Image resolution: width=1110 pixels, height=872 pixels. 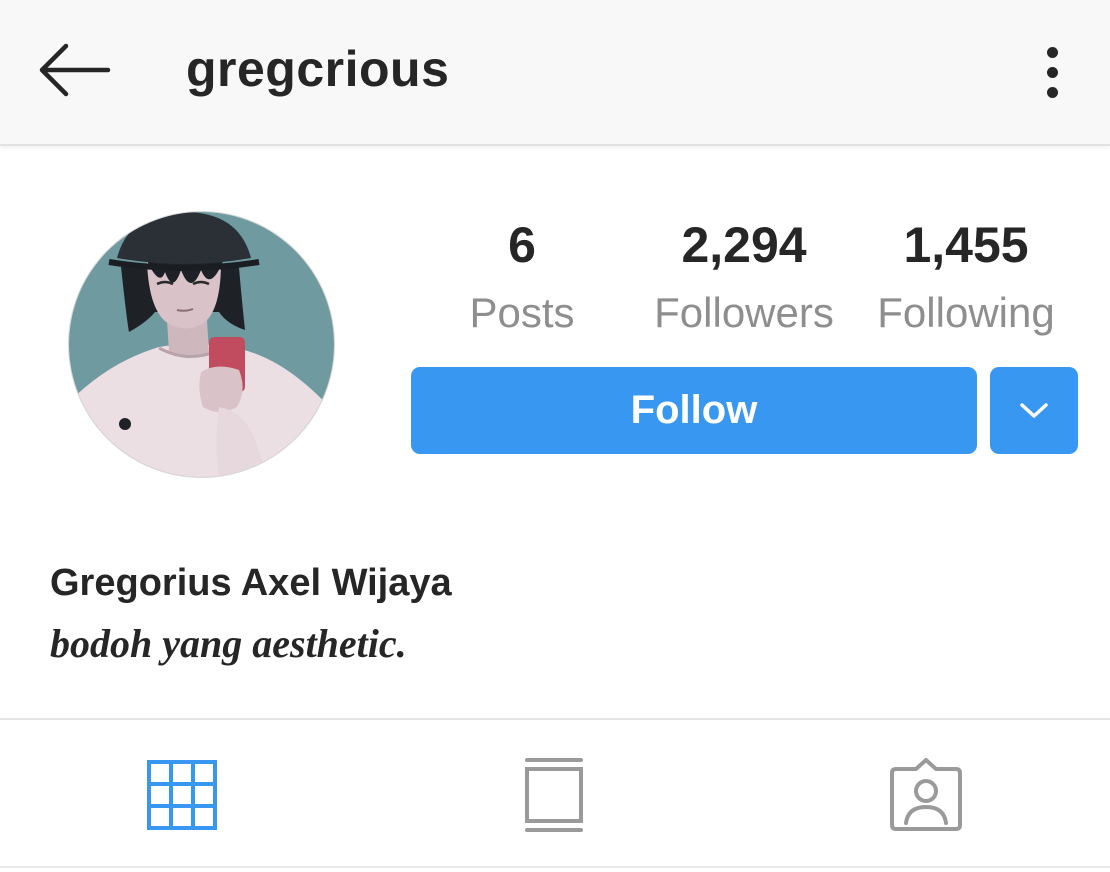 What do you see at coordinates (522, 245) in the screenshot?
I see `posts-count: 6` at bounding box center [522, 245].